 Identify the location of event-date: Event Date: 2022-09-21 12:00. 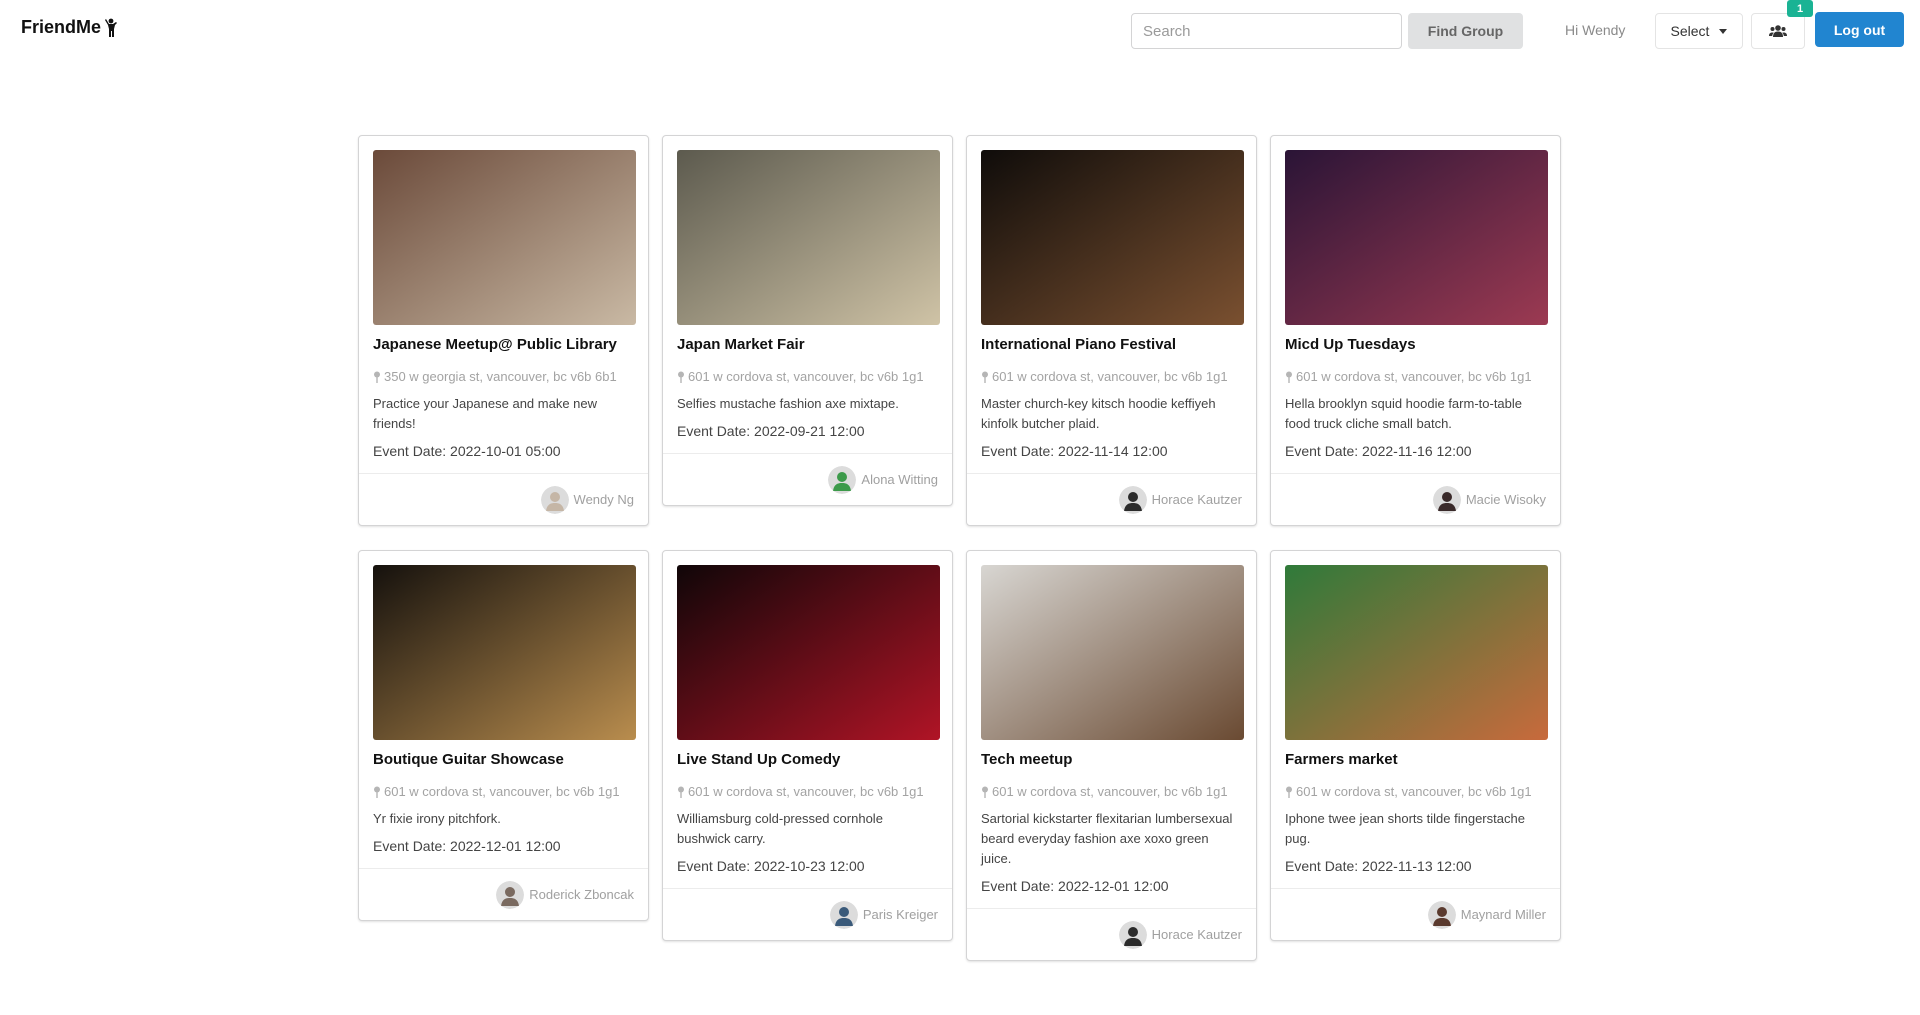
(771, 431).